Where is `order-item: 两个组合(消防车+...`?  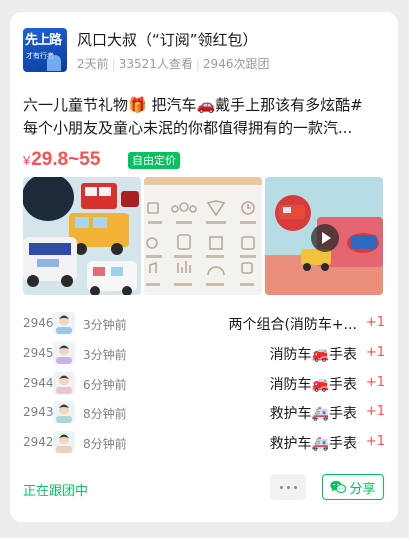 order-item: 两个组合(消防车+... is located at coordinates (292, 325).